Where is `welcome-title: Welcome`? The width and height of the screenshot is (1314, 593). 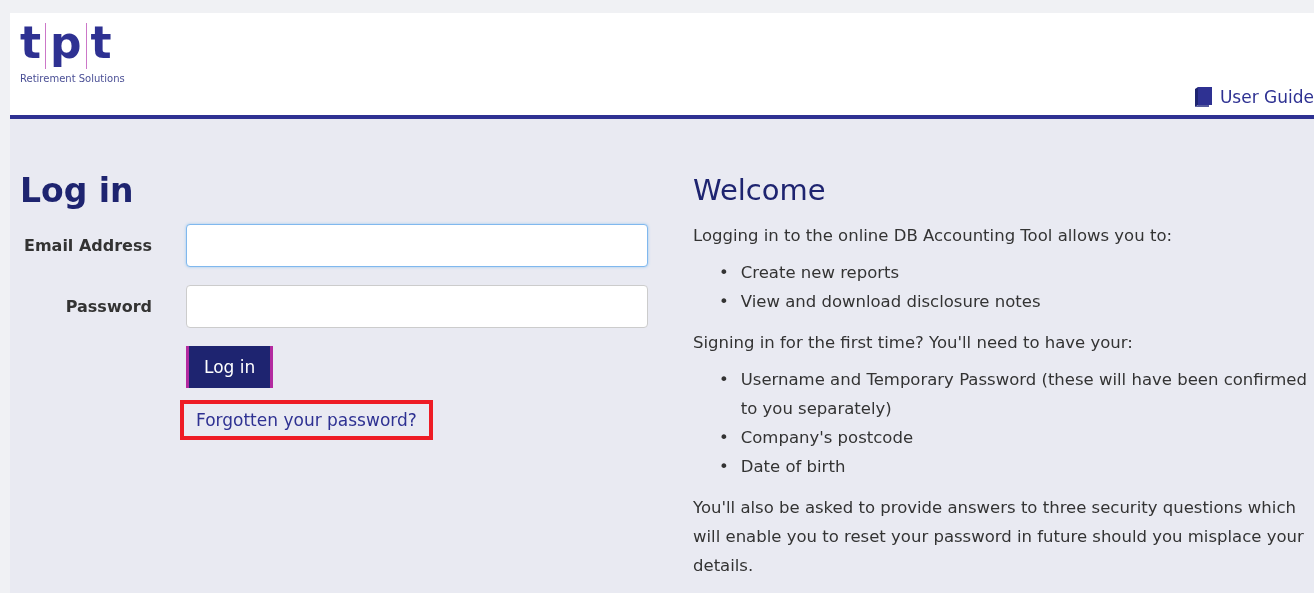
welcome-title: Welcome is located at coordinates (760, 190).